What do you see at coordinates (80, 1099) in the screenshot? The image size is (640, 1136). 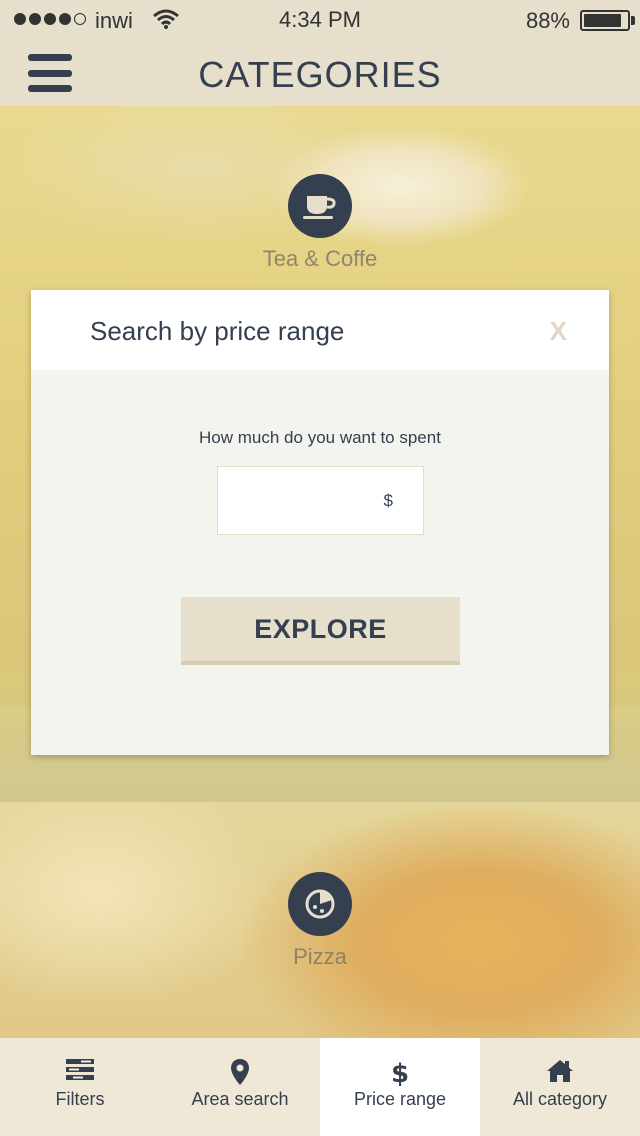 I see `tab-label-filters: Filters` at bounding box center [80, 1099].